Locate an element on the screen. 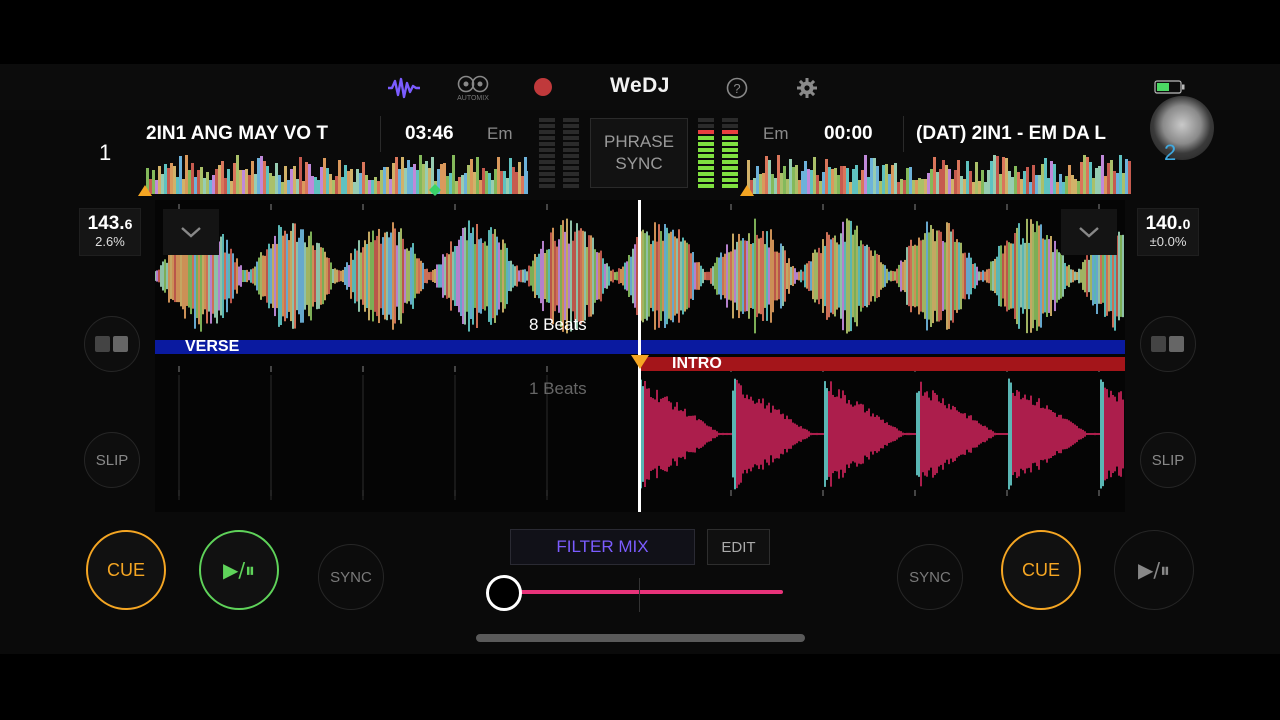 This screenshot has height=720, width=1280. deck1-section-bar-continued is located at coordinates (882, 347).